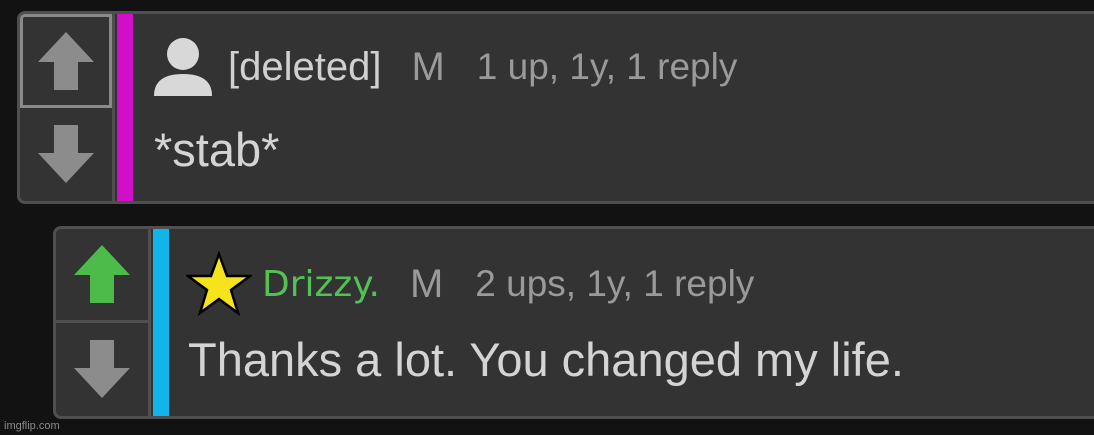  I want to click on comment-meta: 2 ups, 1y, 1 reply, so click(615, 283).